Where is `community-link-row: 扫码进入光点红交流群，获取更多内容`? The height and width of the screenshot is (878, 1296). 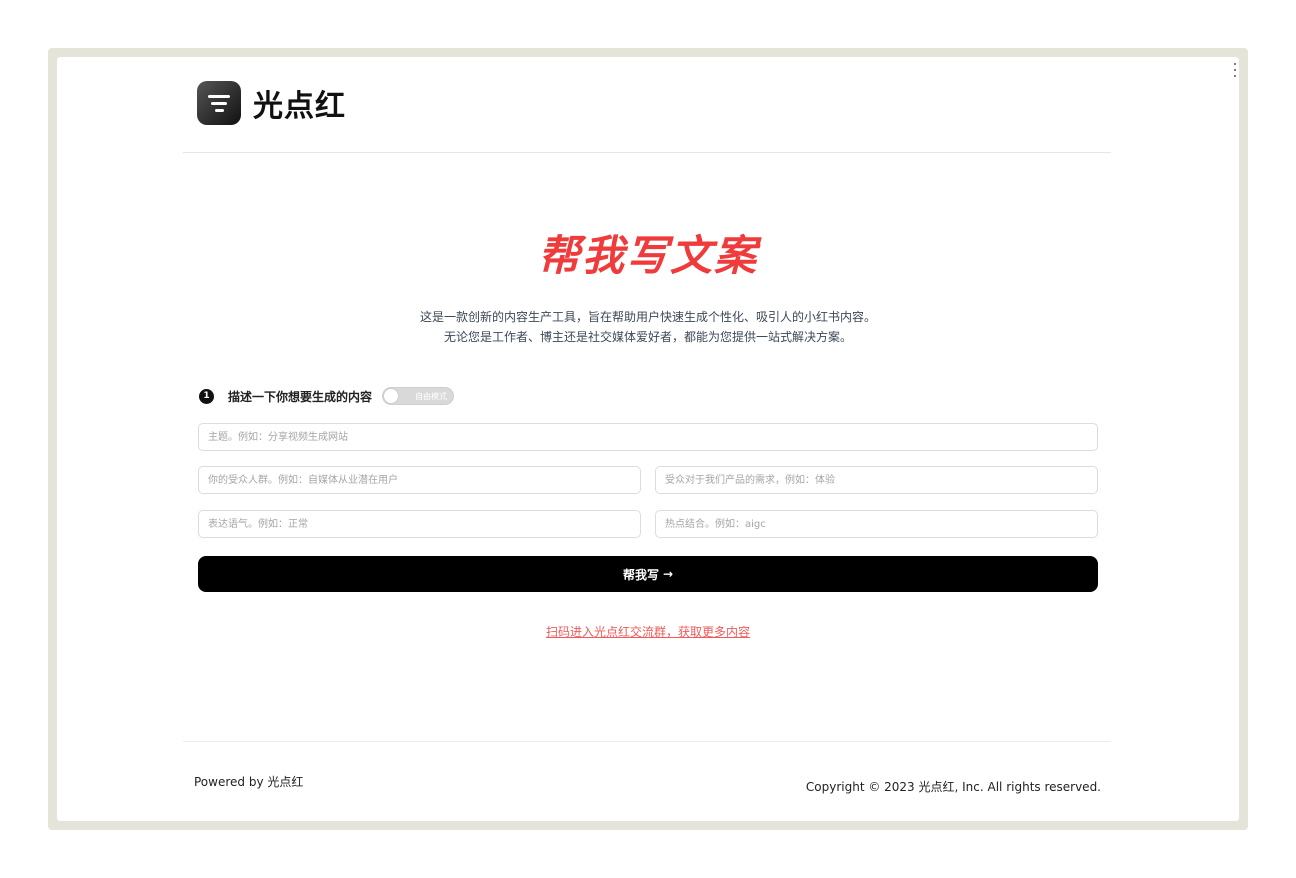
community-link-row: 扫码进入光点红交流群，获取更多内容 is located at coordinates (648, 631).